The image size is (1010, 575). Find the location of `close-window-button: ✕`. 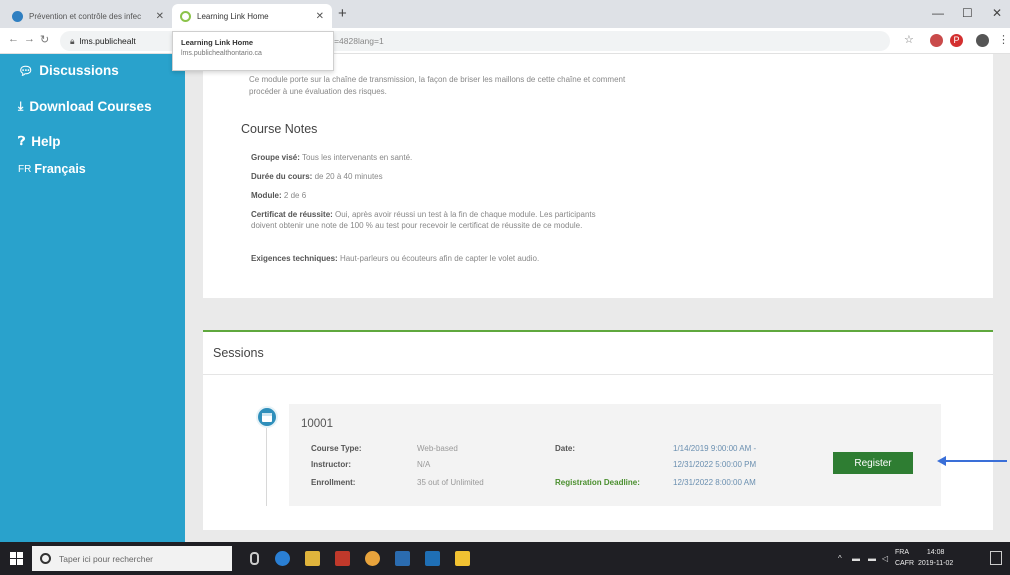

close-window-button: ✕ is located at coordinates (997, 13).